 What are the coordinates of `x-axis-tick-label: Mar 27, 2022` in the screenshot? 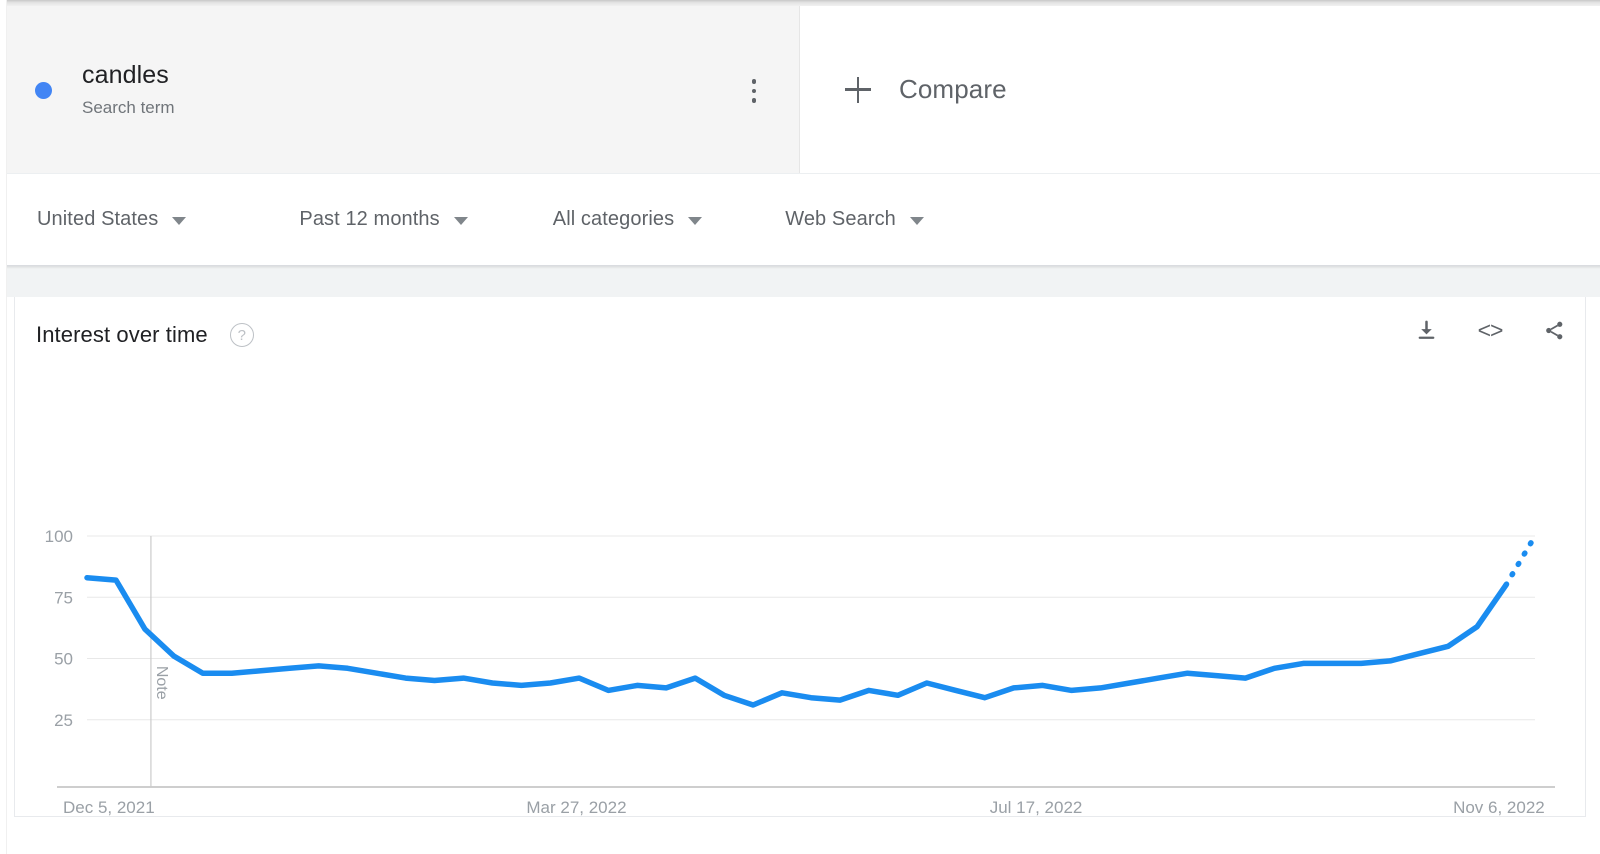 It's located at (576, 807).